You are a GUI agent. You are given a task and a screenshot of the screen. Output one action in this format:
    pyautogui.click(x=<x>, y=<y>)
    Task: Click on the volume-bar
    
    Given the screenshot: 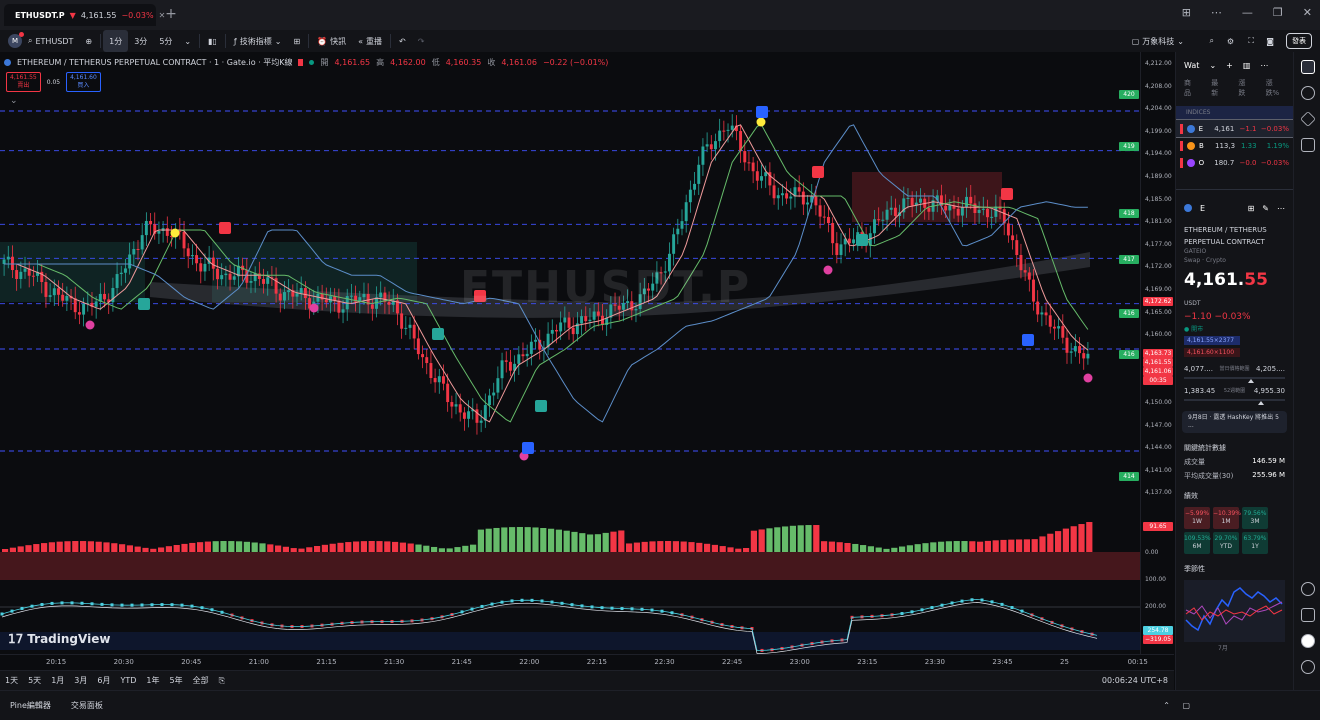 What is the action you would take?
    pyautogui.click(x=1026, y=545)
    